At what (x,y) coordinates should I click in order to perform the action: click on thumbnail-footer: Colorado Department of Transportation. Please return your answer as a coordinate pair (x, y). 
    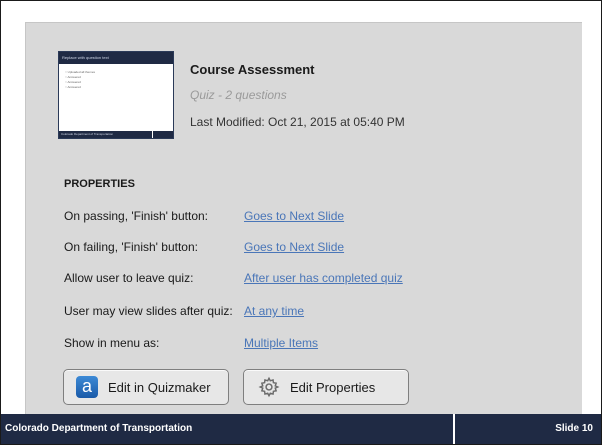
    Looking at the image, I should click on (116, 134).